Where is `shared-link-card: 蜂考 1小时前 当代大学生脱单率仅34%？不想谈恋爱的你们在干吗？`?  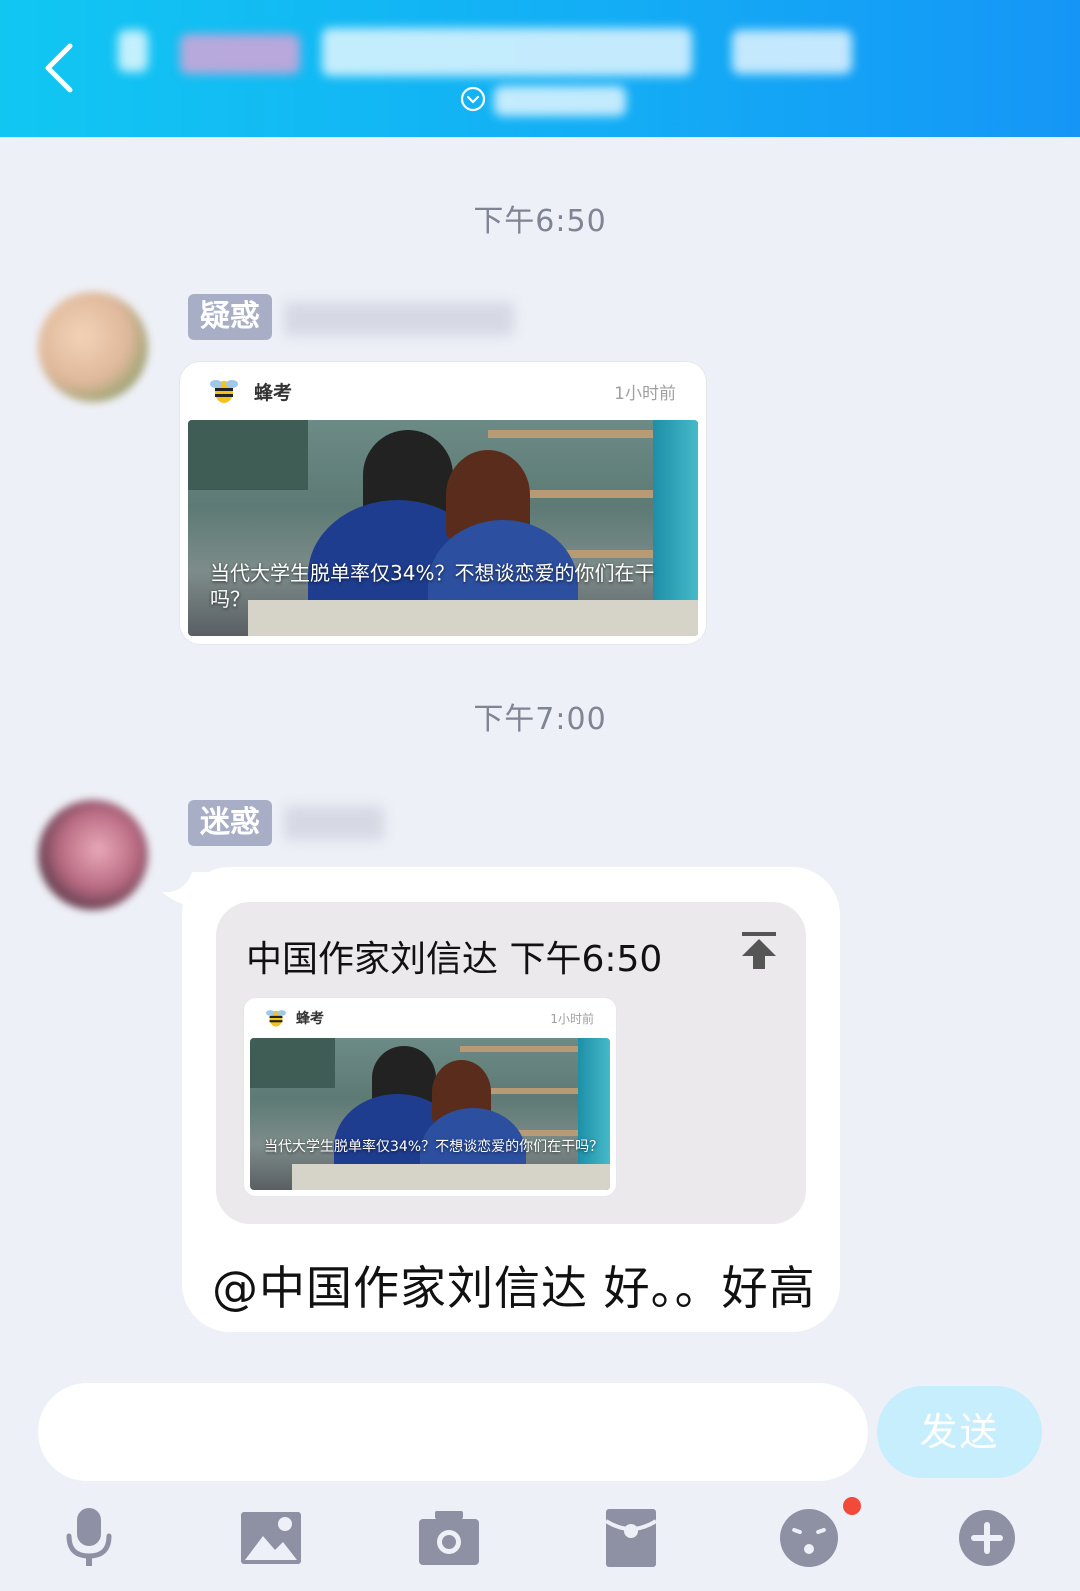 shared-link-card: 蜂考 1小时前 当代大学生脱单率仅34%？不想谈恋爱的你们在干吗？ is located at coordinates (443, 503).